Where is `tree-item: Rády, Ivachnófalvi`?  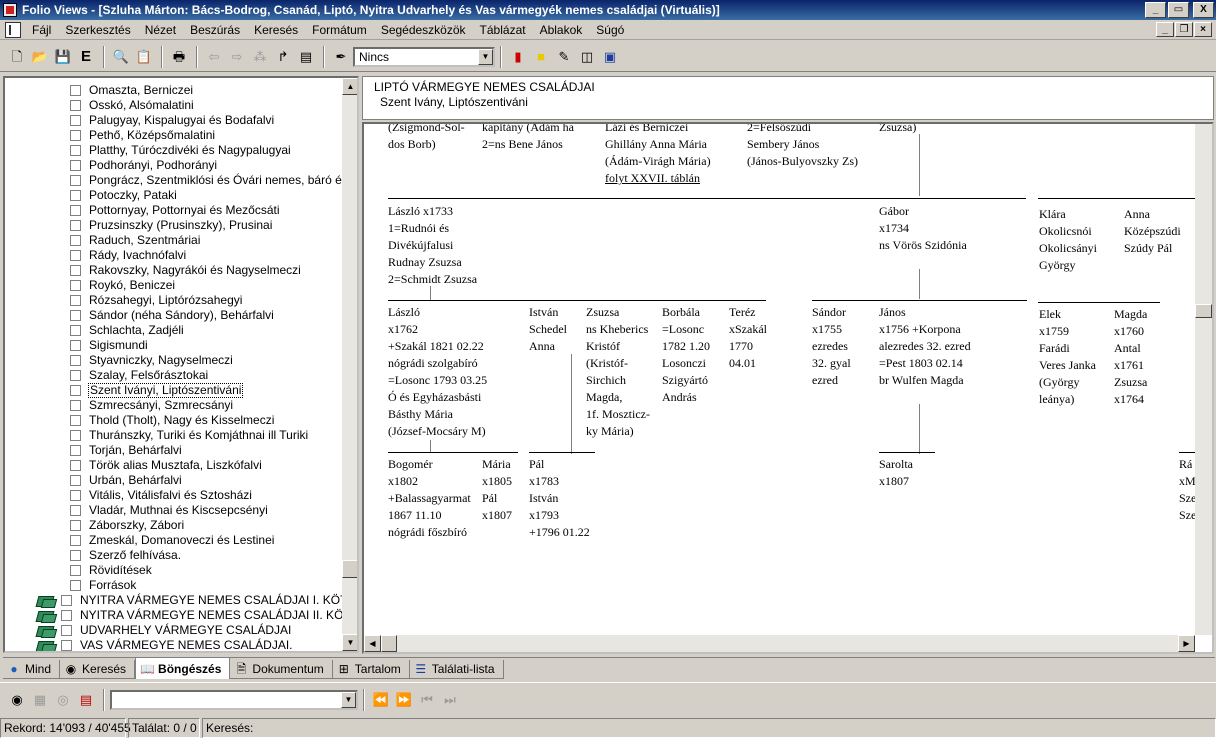
tree-item: Rády, Ivachnófalvi is located at coordinates (207, 255).